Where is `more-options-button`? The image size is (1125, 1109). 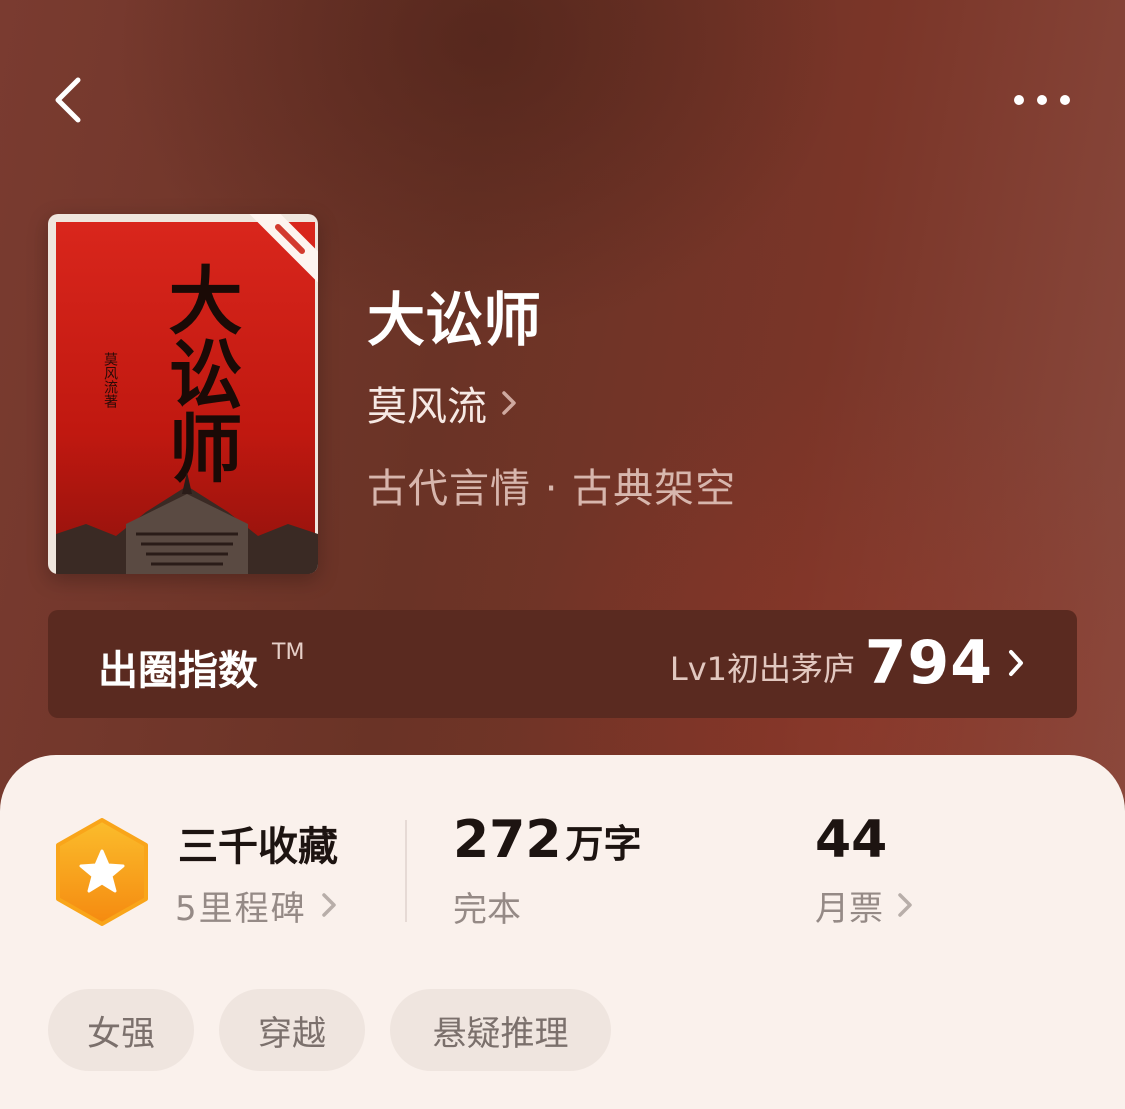 more-options-button is located at coordinates (1042, 100).